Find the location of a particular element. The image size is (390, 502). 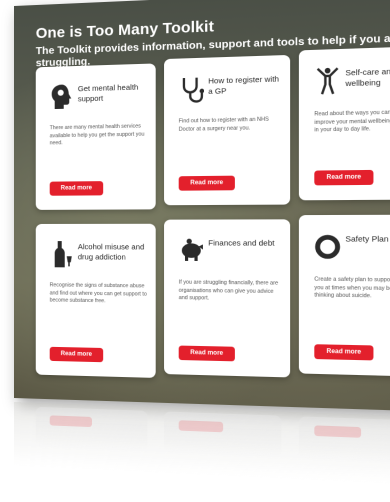

lifebuoy-icon is located at coordinates (327, 247).